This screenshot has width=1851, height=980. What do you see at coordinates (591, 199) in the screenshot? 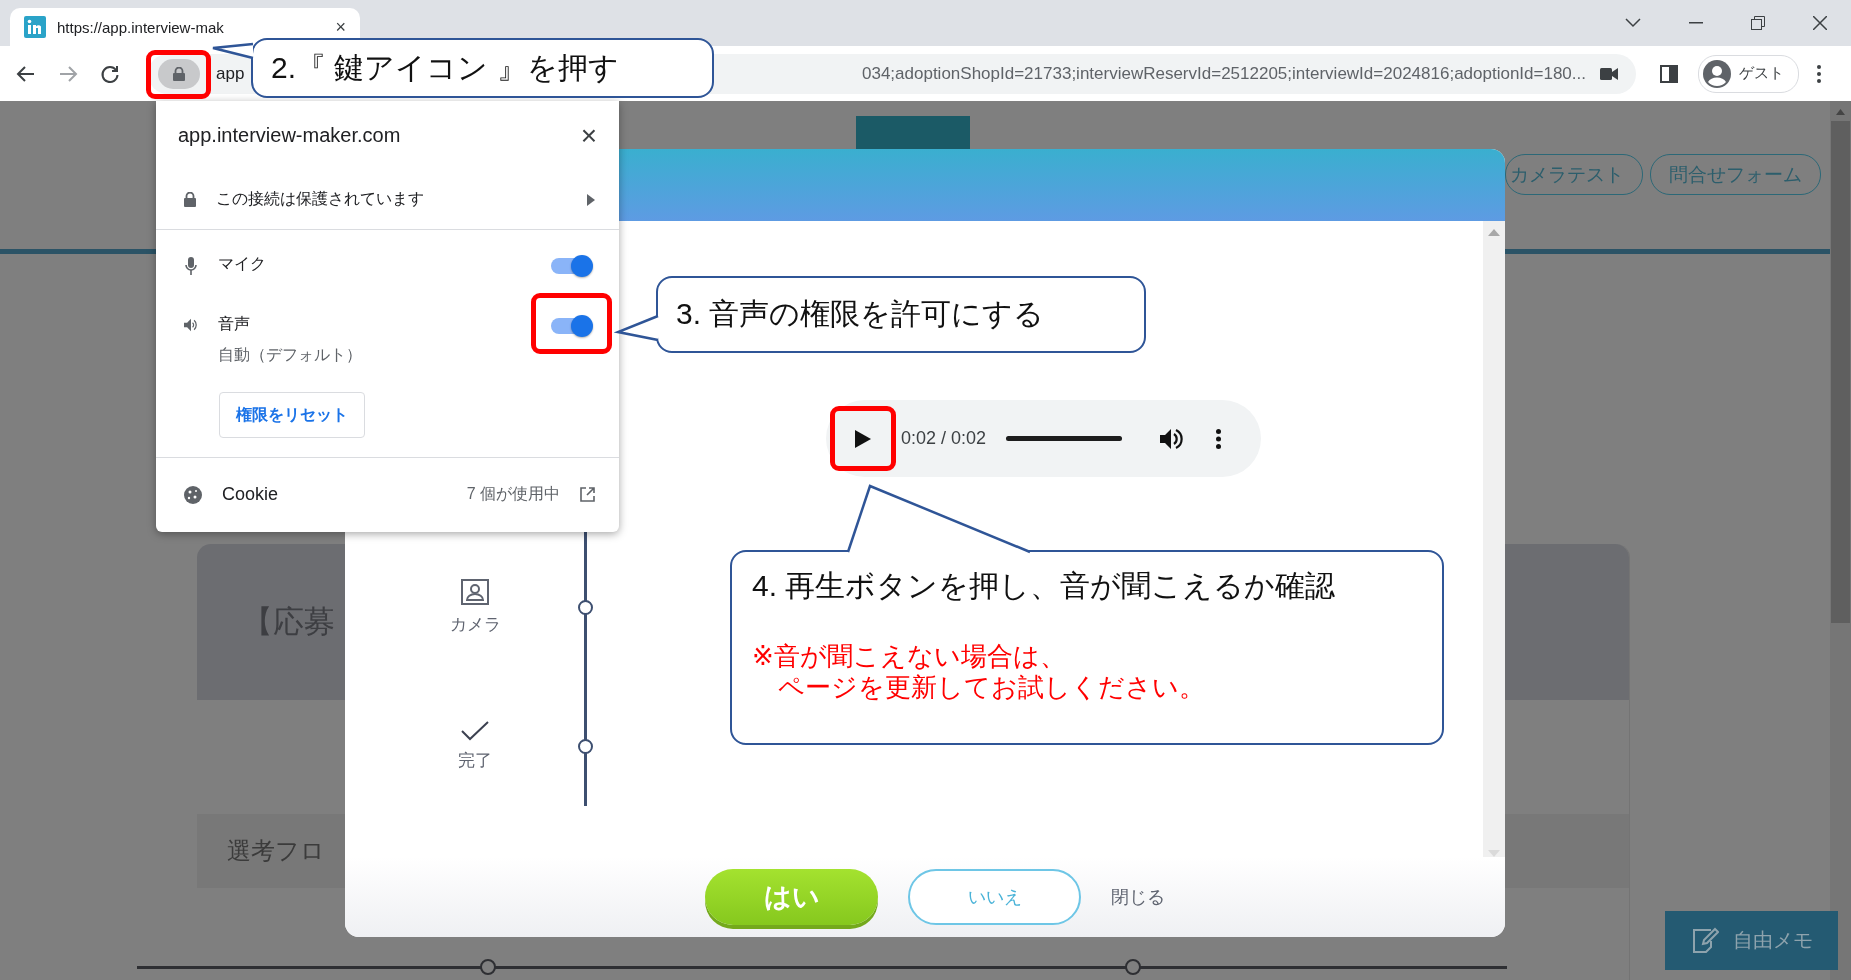
I see `caret-right-icon` at bounding box center [591, 199].